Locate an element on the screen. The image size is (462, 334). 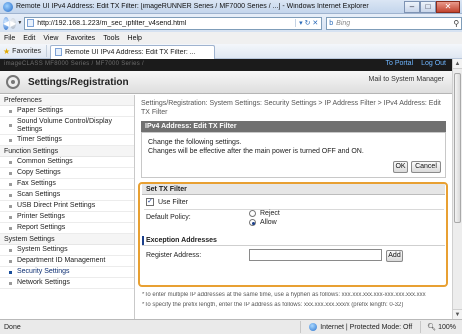
sidebar-item-label: Timer Settings is located at coordinates (39, 139).